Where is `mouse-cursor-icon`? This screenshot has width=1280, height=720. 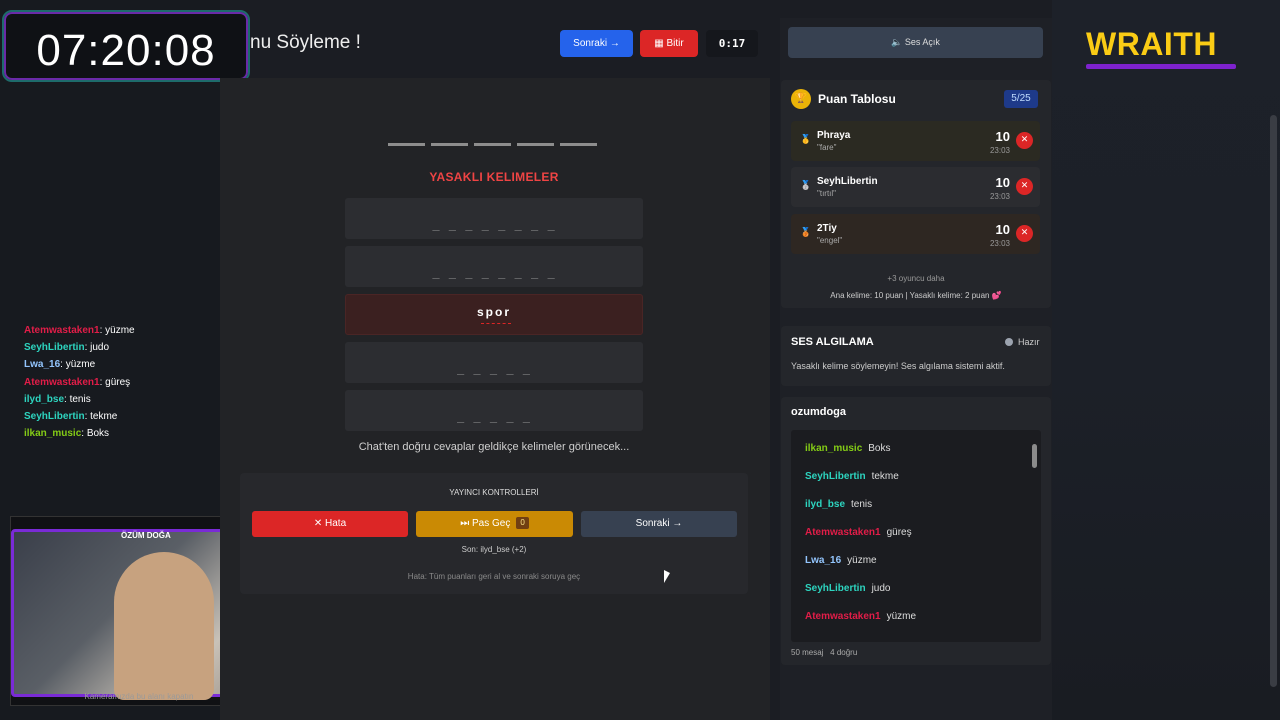
mouse-cursor-icon is located at coordinates (667, 576).